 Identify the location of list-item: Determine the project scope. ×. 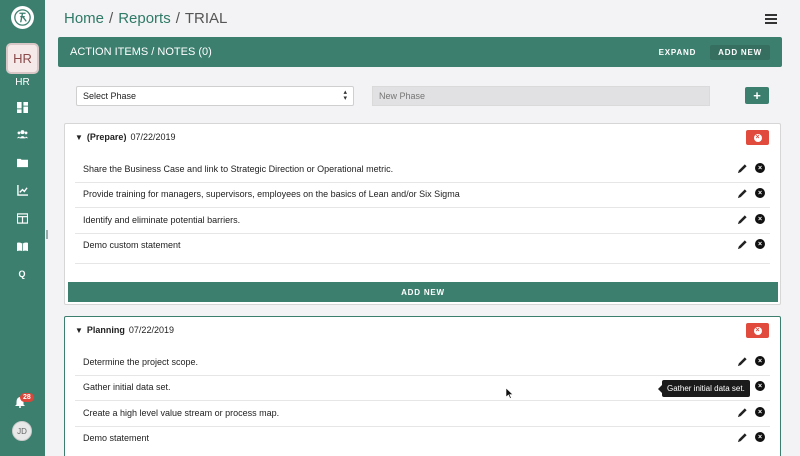
(422, 362).